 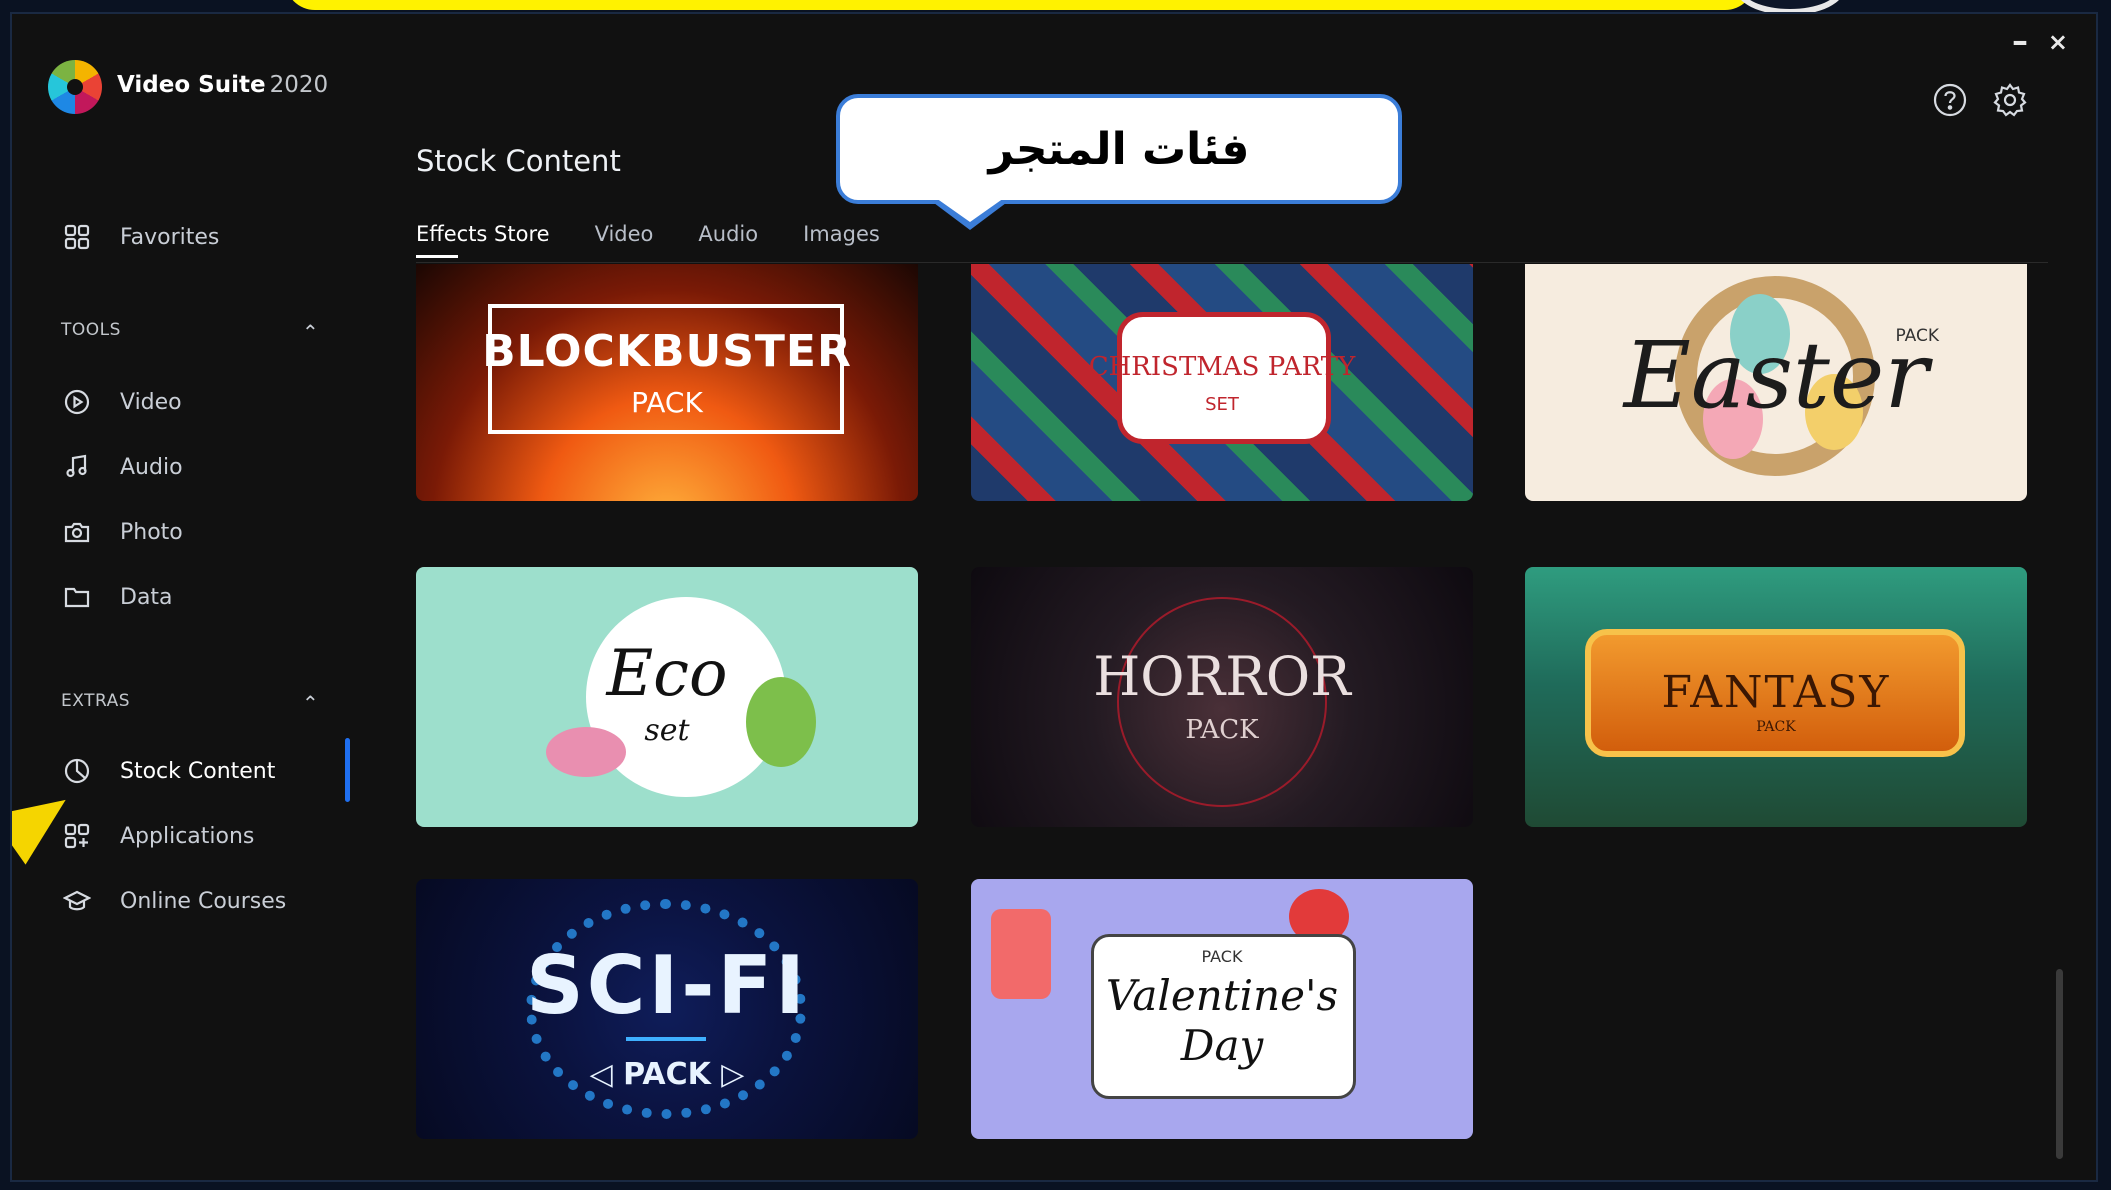 I want to click on sidebar-item-data: Data, so click(x=117, y=597).